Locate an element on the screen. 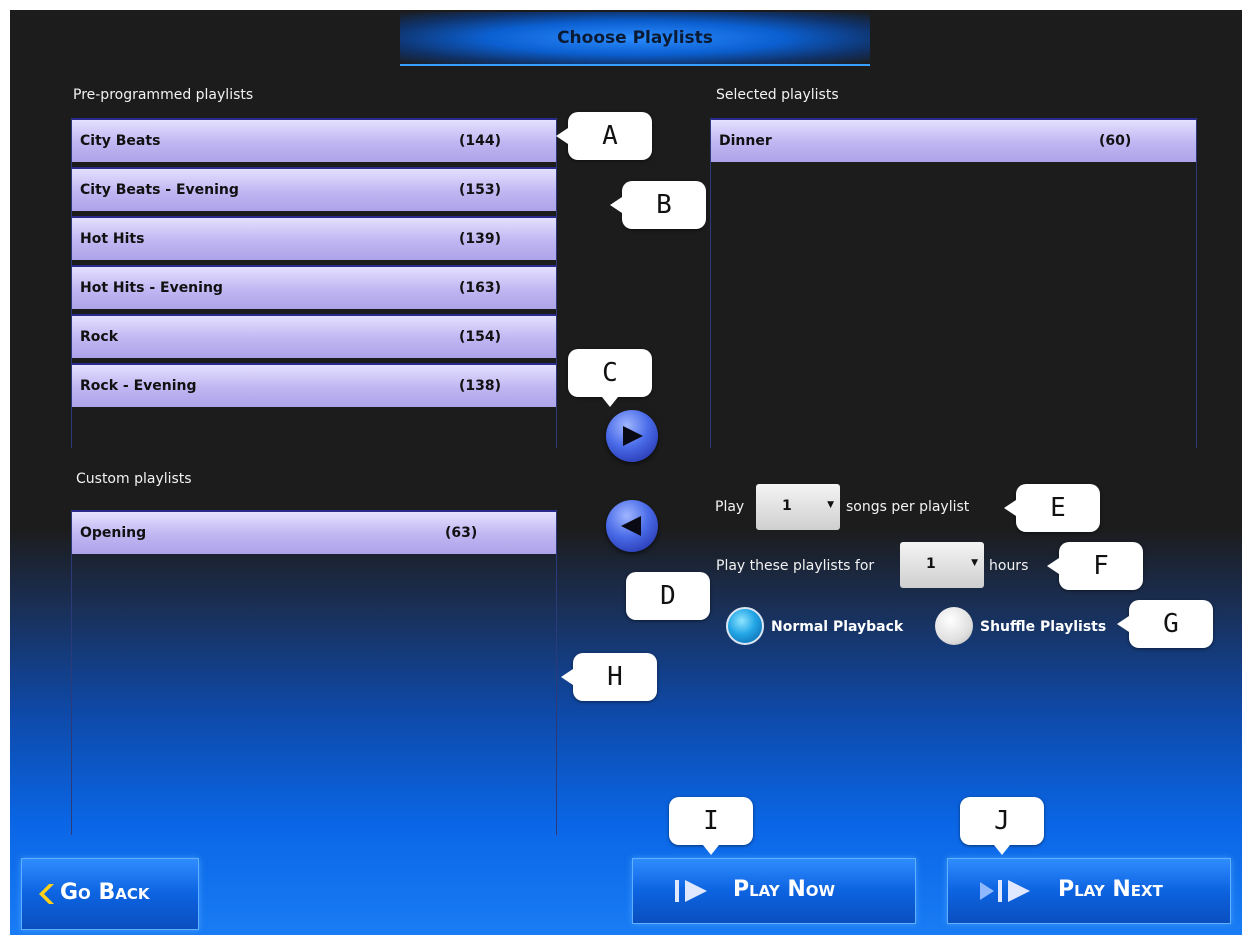 Image resolution: width=1252 pixels, height=939 pixels. playlist-name: City Beats - Evening is located at coordinates (159, 190).